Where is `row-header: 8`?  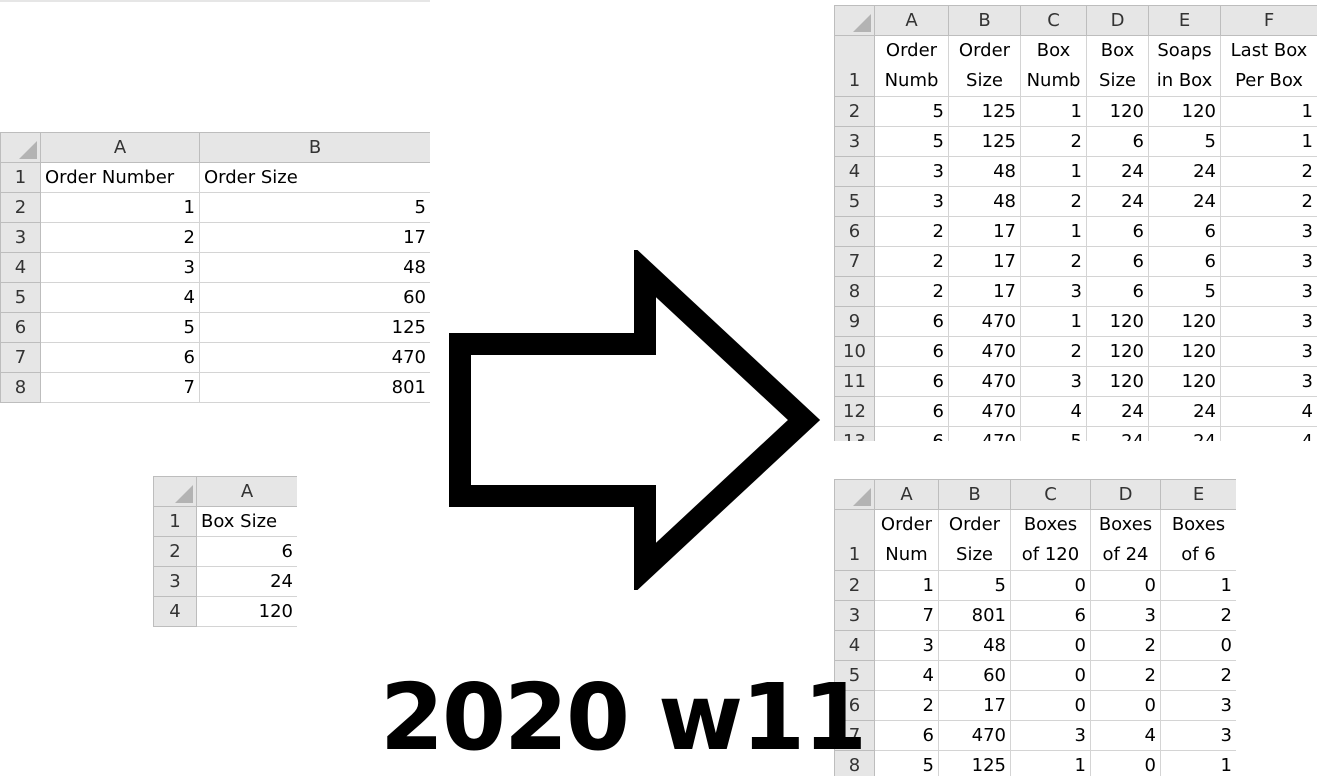 row-header: 8 is located at coordinates (854, 291).